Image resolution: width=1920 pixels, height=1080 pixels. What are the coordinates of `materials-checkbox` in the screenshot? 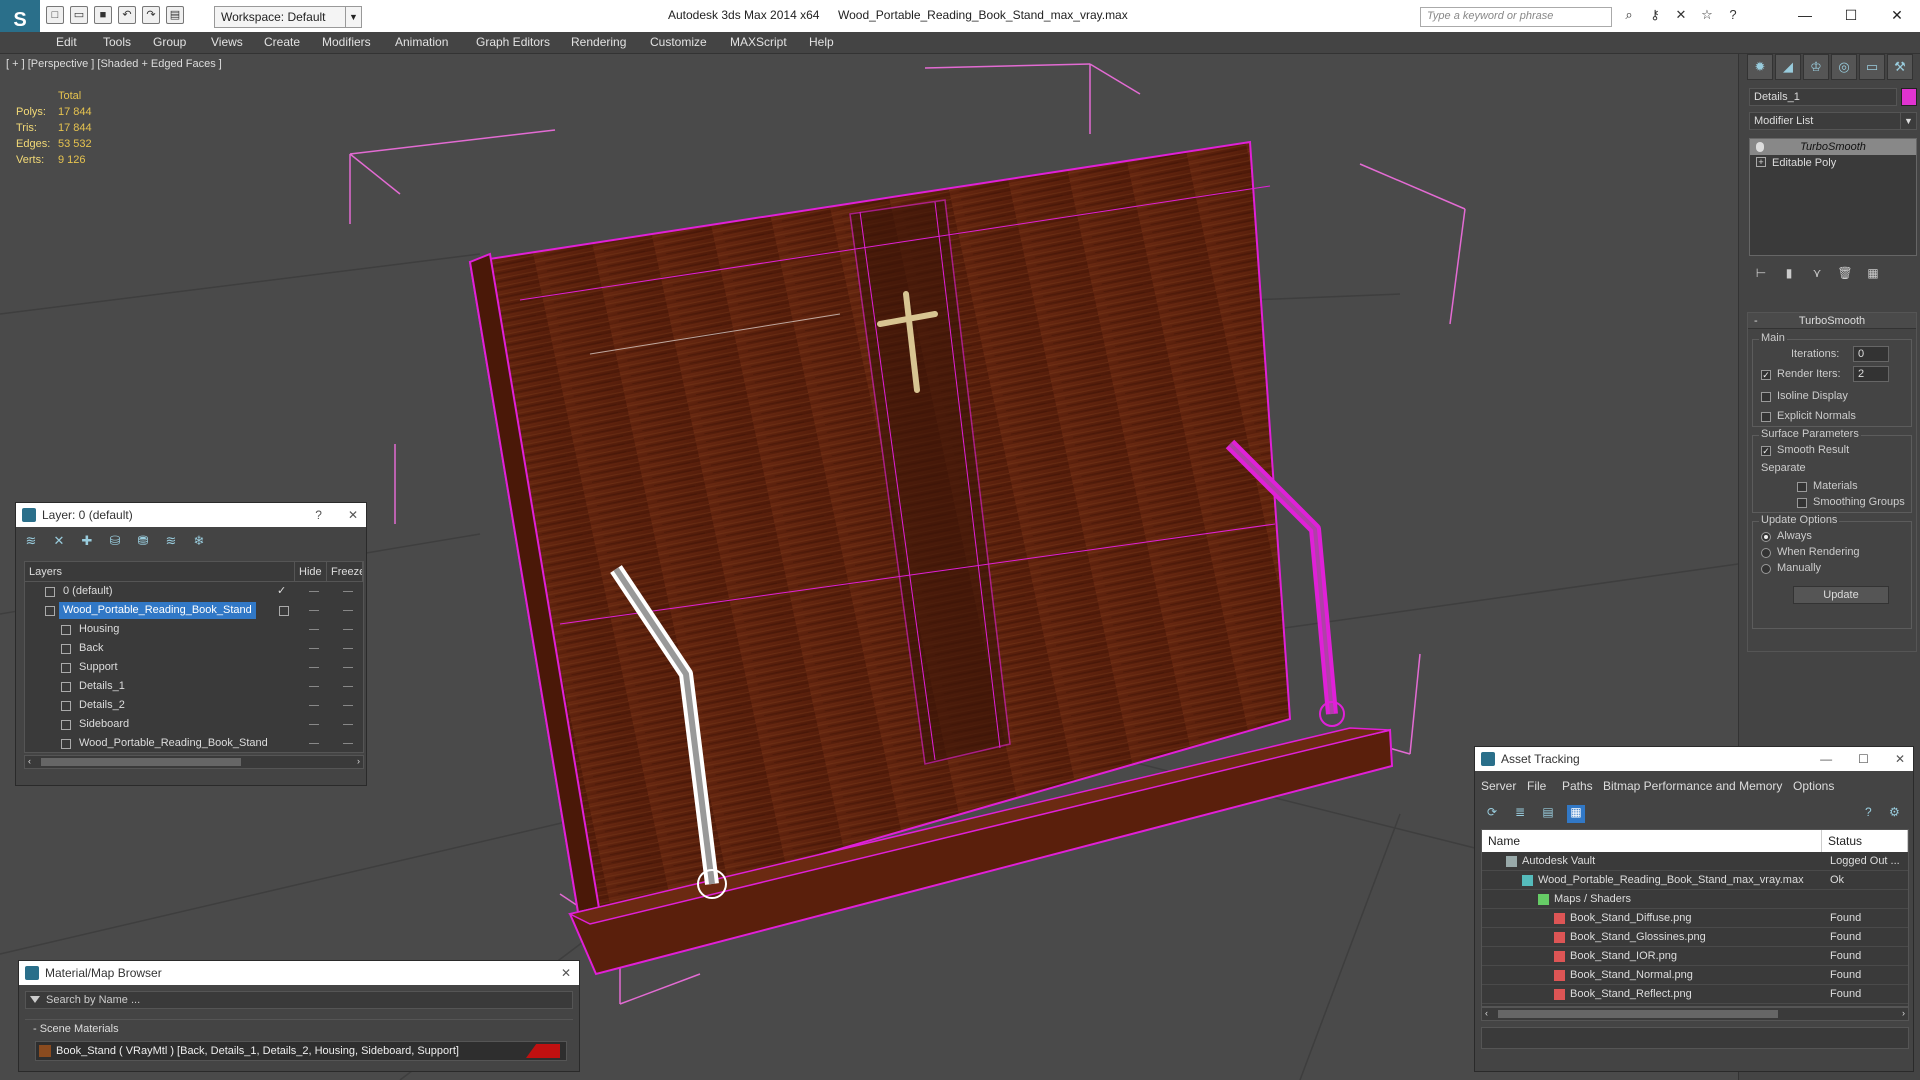 It's located at (1802, 487).